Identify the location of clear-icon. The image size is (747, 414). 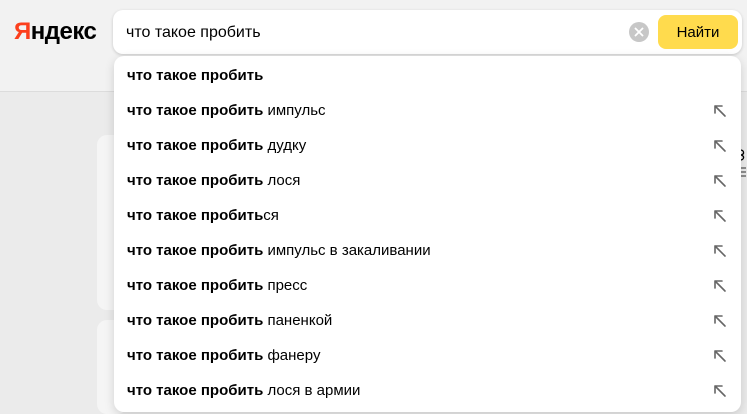
(639, 32).